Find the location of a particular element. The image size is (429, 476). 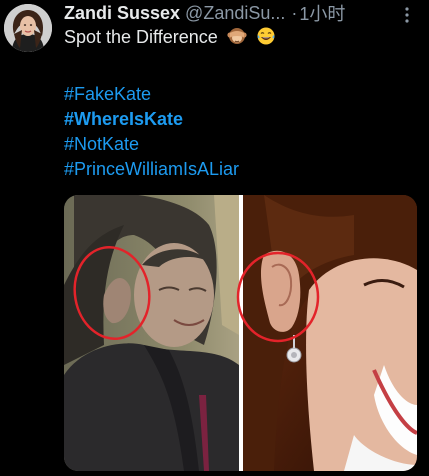

more-vertical-icon is located at coordinates (407, 15).